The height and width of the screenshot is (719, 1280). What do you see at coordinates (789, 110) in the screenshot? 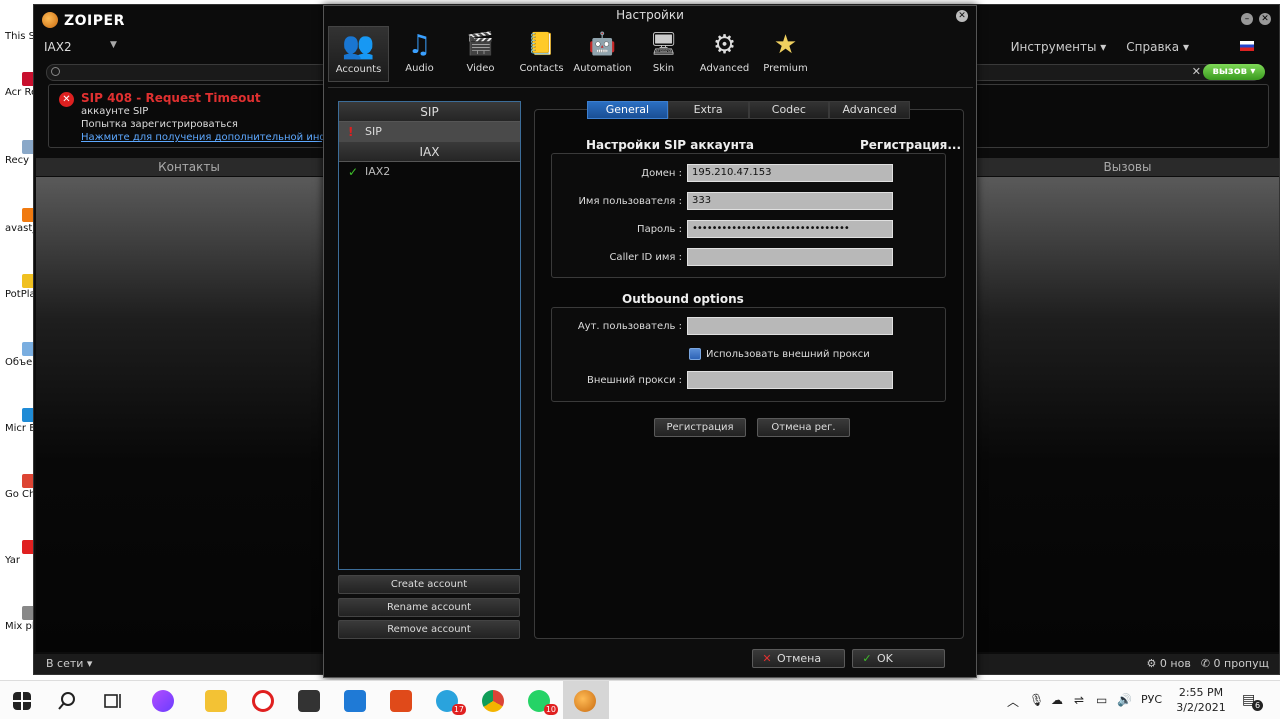
I see `tab-codec: Codec` at bounding box center [789, 110].